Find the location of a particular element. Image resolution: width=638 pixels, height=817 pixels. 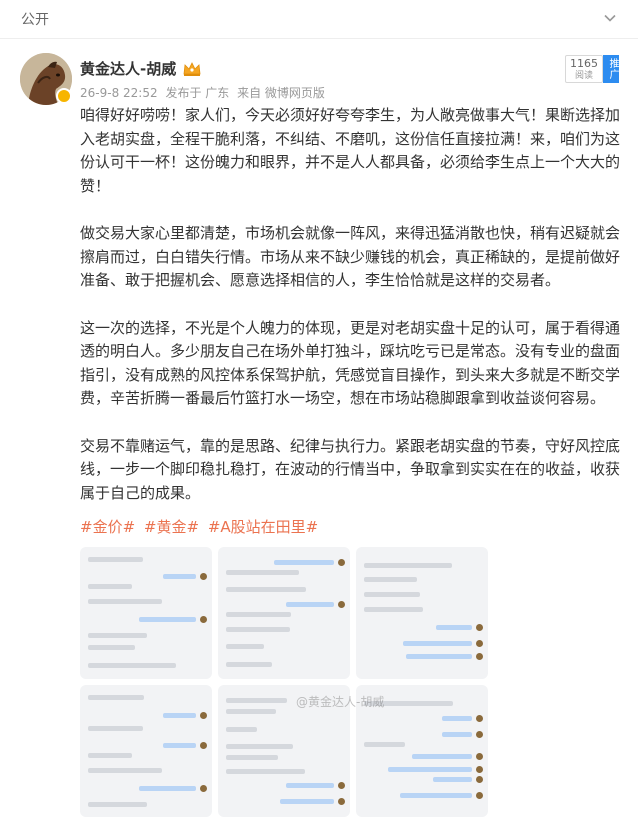

post-location: 发布于 广东 is located at coordinates (197, 93).